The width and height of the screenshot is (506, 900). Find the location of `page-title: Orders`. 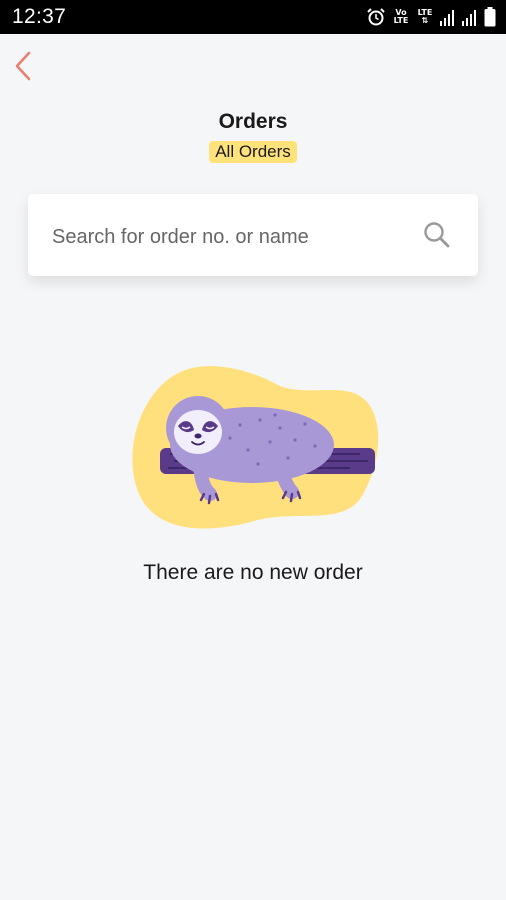

page-title: Orders is located at coordinates (253, 121).